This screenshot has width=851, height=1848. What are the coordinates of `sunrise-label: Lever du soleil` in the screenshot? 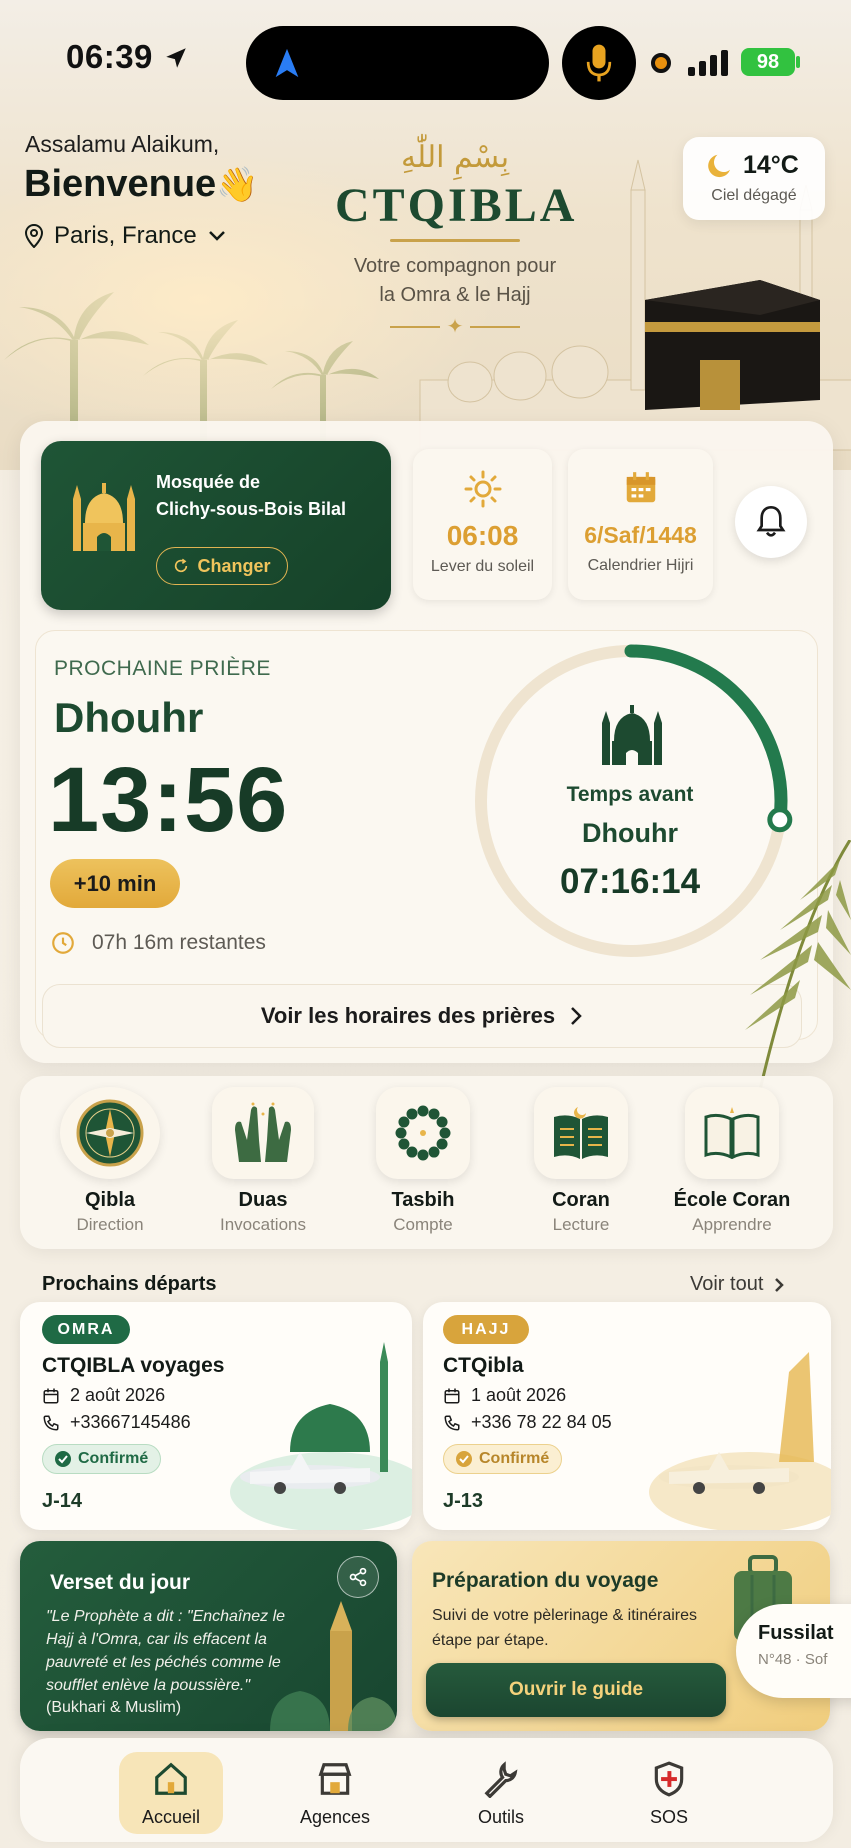 It's located at (482, 566).